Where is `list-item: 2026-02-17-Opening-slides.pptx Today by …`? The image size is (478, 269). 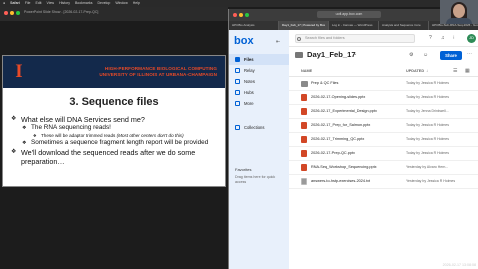 list-item: 2026-02-17-Opening-slides.pptx Today by … is located at coordinates (383, 98).